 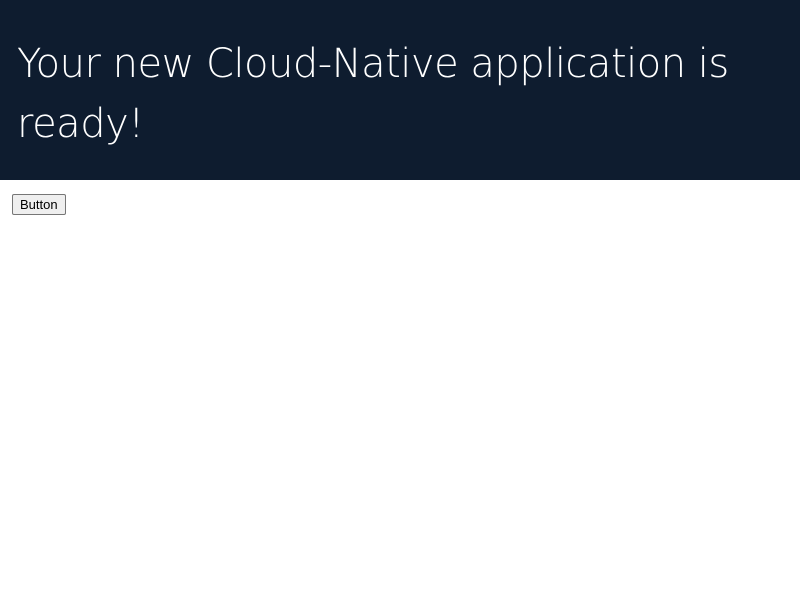 What do you see at coordinates (400, 197) in the screenshot?
I see `main-content: Button` at bounding box center [400, 197].